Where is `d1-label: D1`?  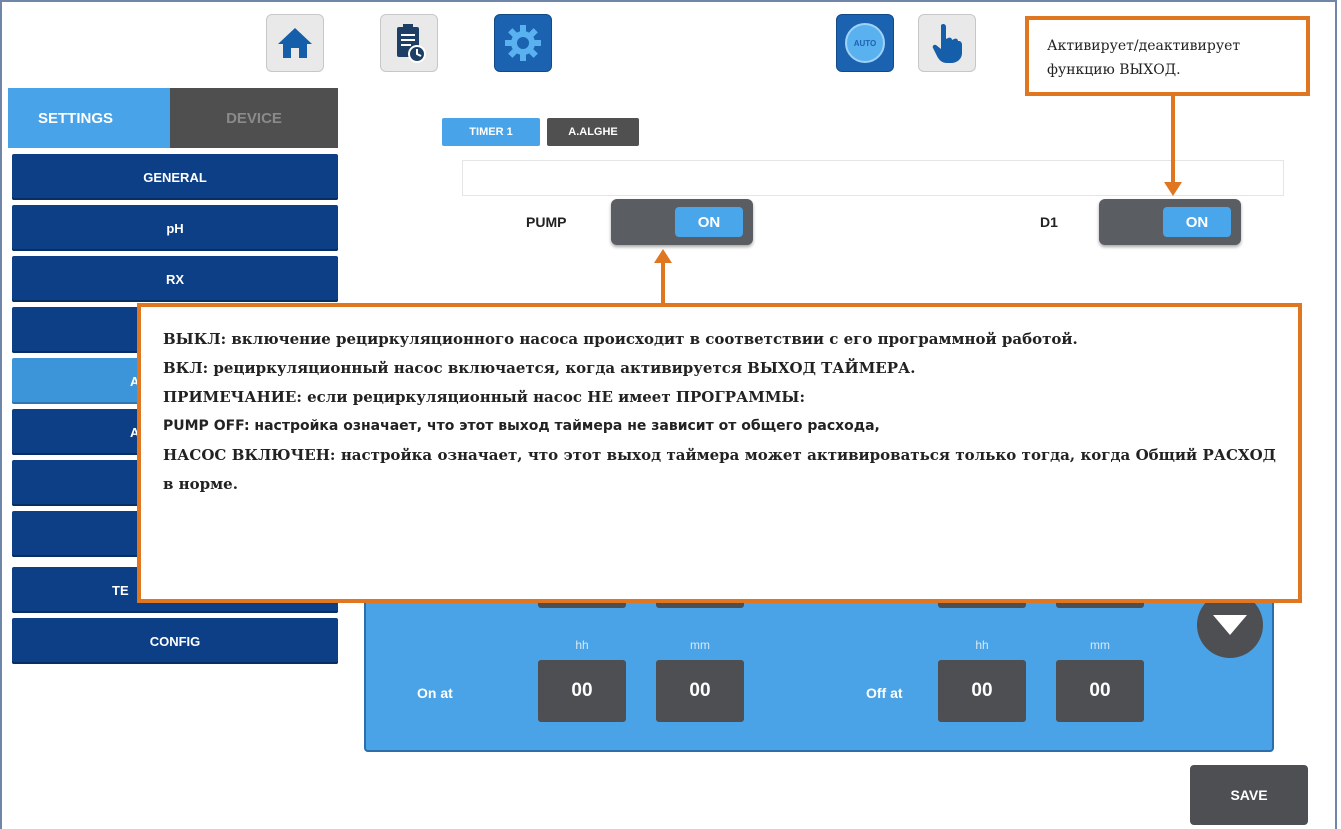 d1-label: D1 is located at coordinates (1049, 222).